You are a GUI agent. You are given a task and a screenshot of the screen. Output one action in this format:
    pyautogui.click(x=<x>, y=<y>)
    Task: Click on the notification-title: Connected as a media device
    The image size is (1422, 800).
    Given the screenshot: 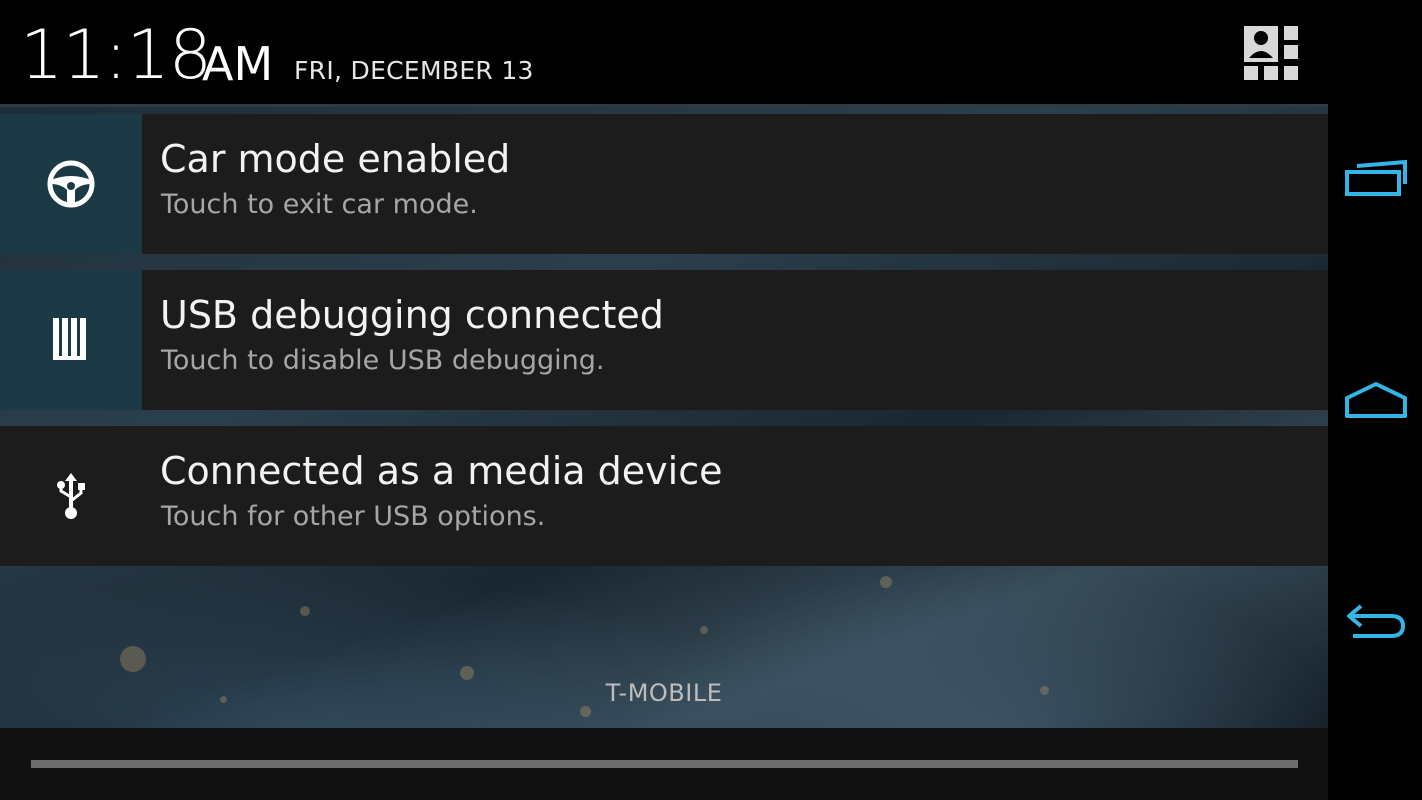 What is the action you would take?
    pyautogui.click(x=441, y=471)
    